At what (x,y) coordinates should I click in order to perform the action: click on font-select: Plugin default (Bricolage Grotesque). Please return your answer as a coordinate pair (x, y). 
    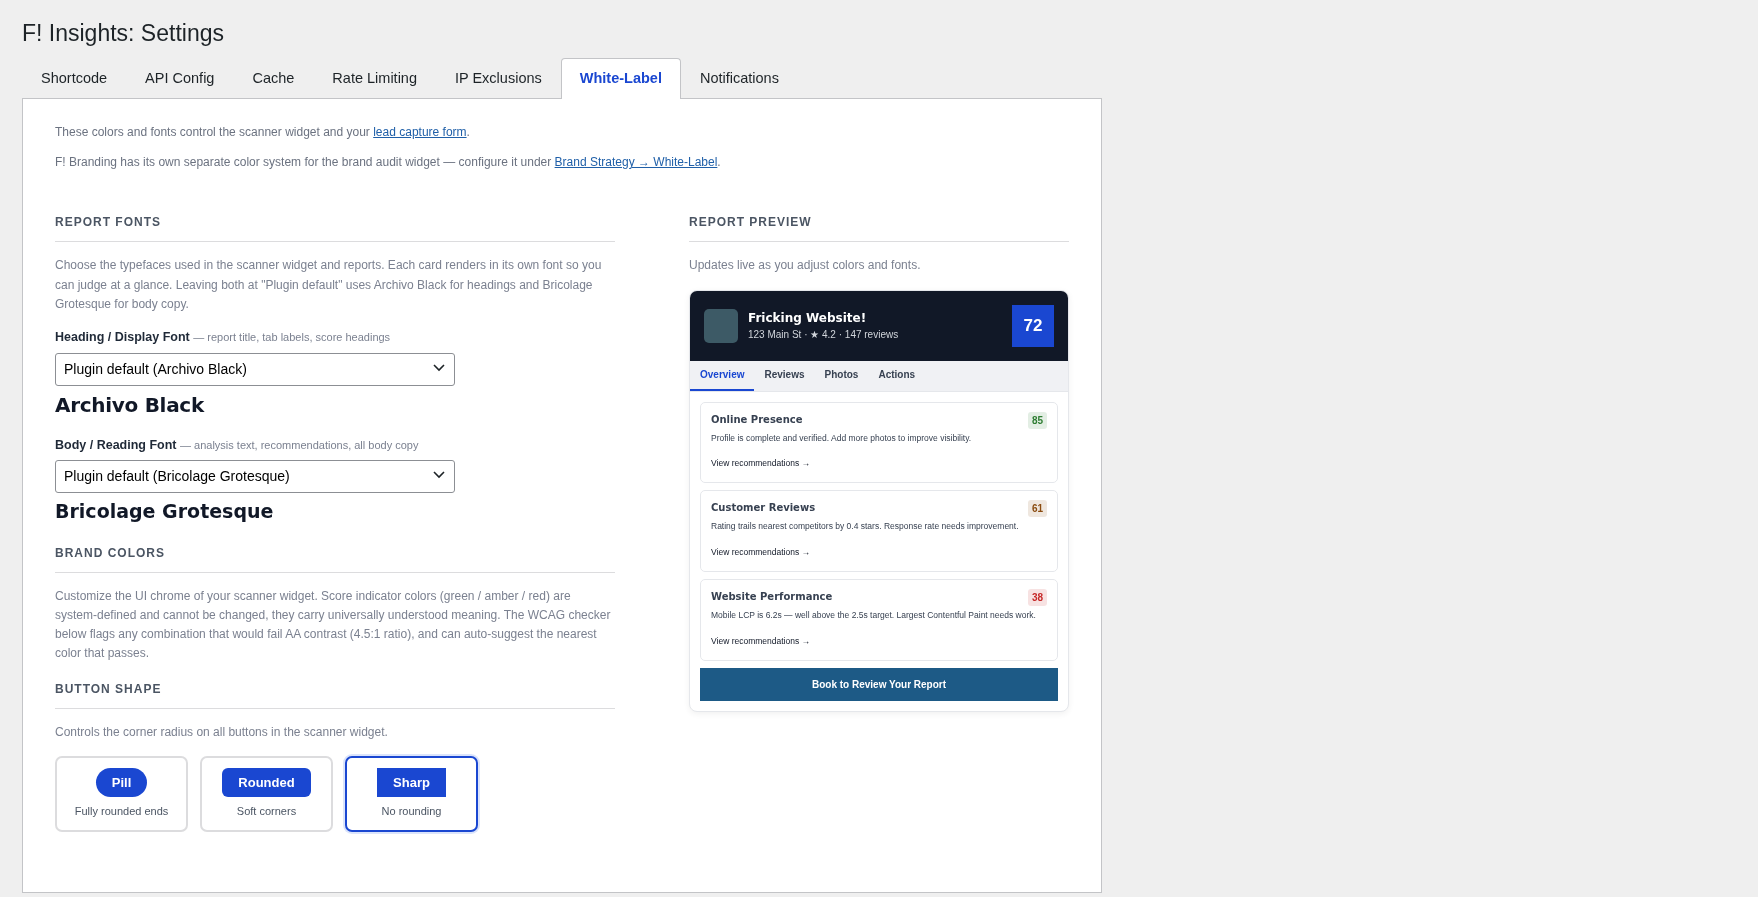
    Looking at the image, I should click on (255, 477).